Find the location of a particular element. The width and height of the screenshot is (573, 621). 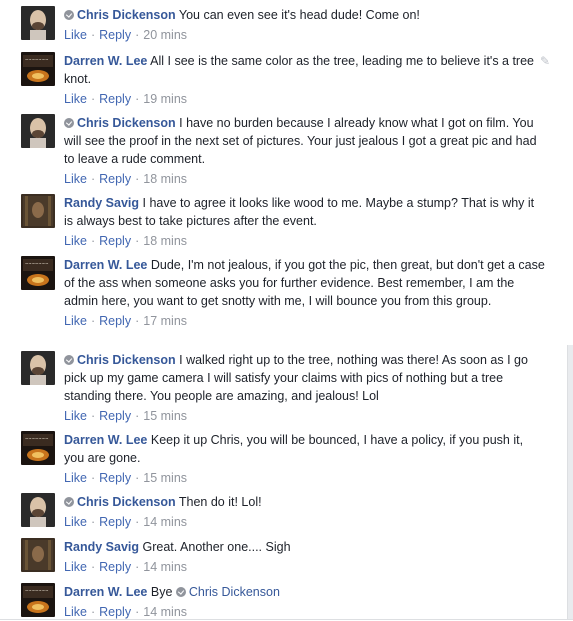

comment-actions: Like · Reply · 17 mins is located at coordinates (305, 321).